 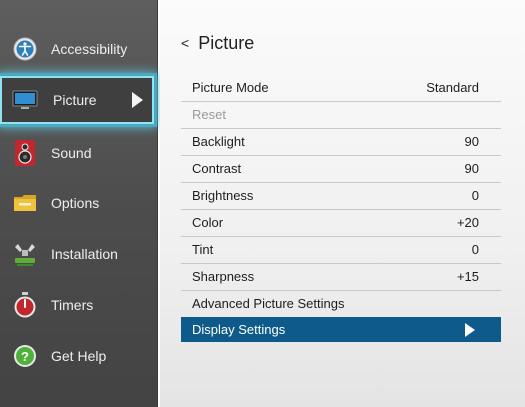 What do you see at coordinates (341, 142) in the screenshot?
I see `setting-row-backlight: Backlight 90` at bounding box center [341, 142].